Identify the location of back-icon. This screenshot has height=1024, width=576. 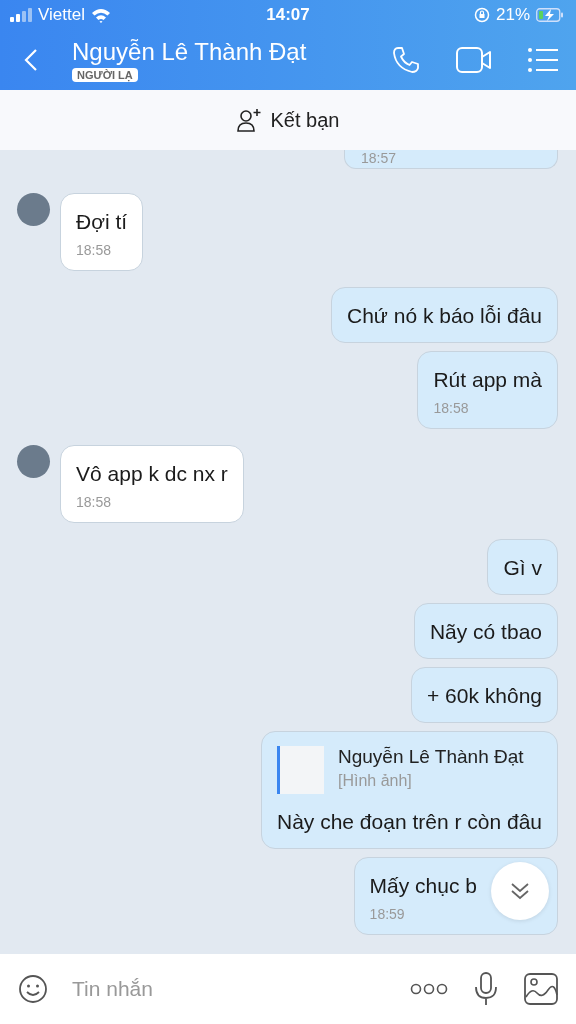
(31, 60).